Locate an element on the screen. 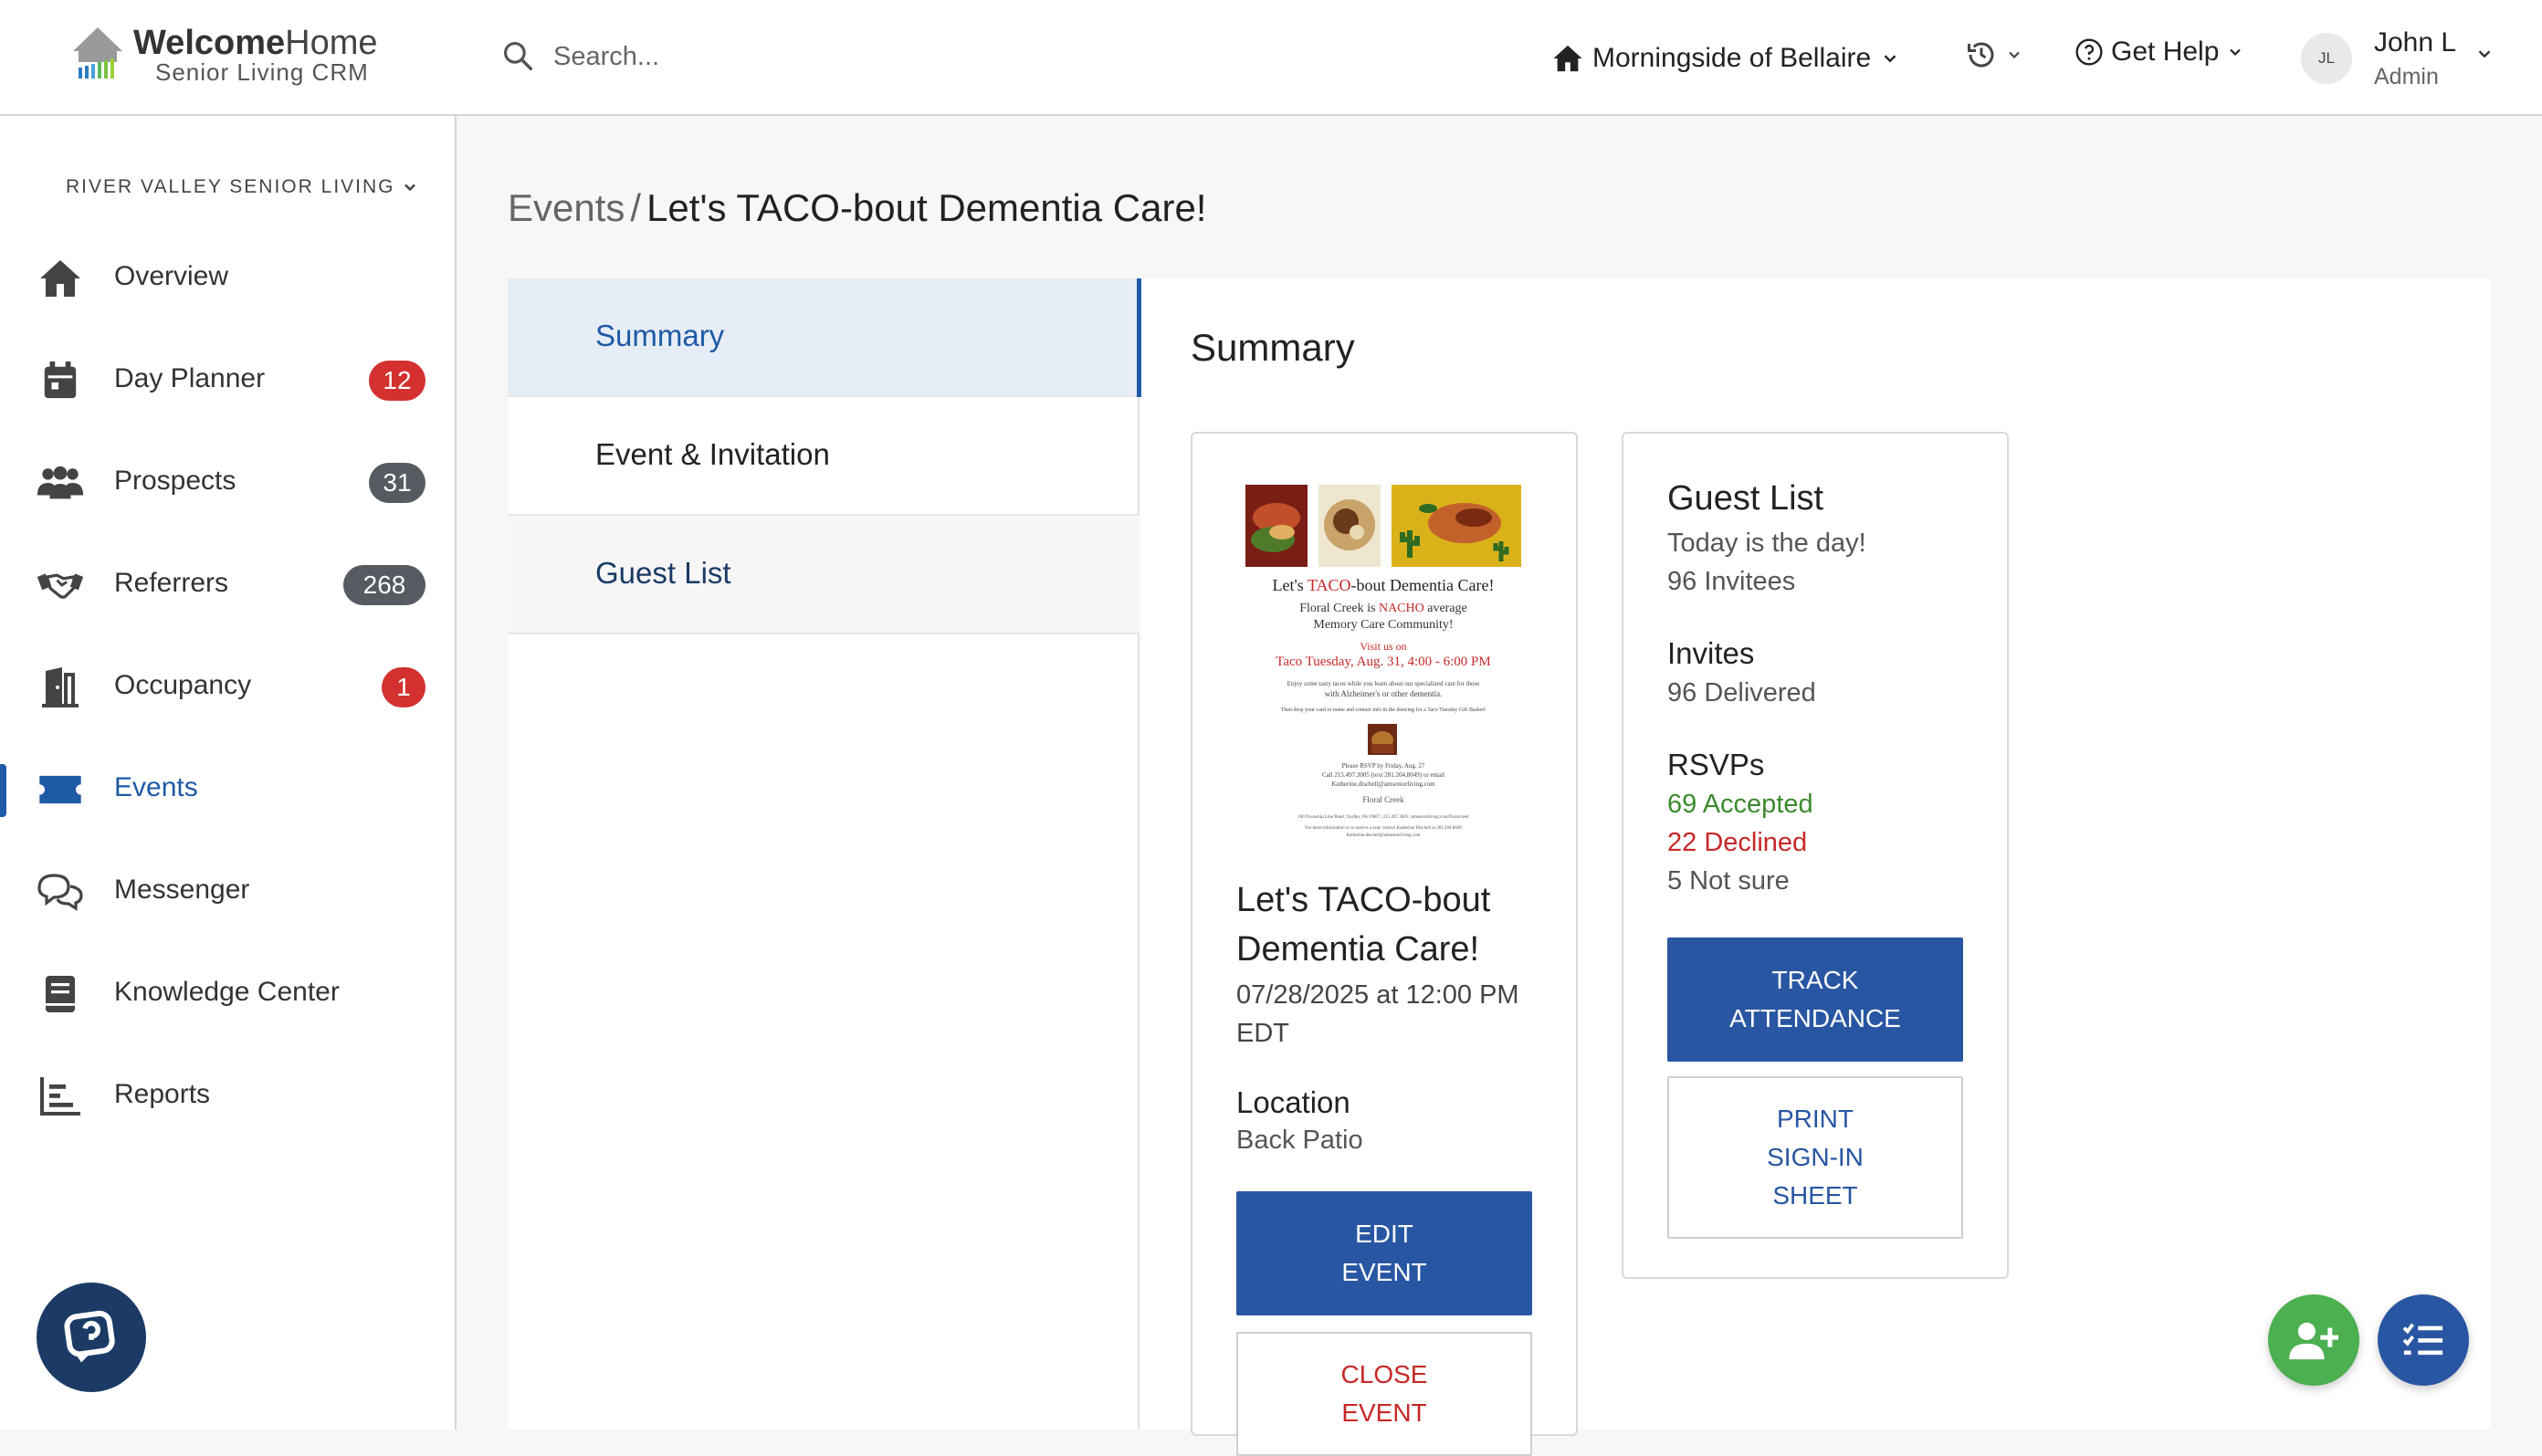 The width and height of the screenshot is (2542, 1456). history-icon is located at coordinates (1981, 55).